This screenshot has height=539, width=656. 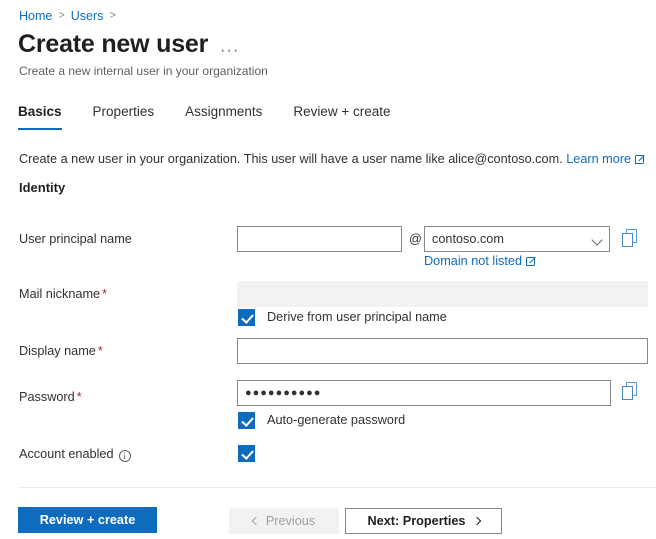 I want to click on label-account-enabled: Account enabled i, so click(x=75, y=454).